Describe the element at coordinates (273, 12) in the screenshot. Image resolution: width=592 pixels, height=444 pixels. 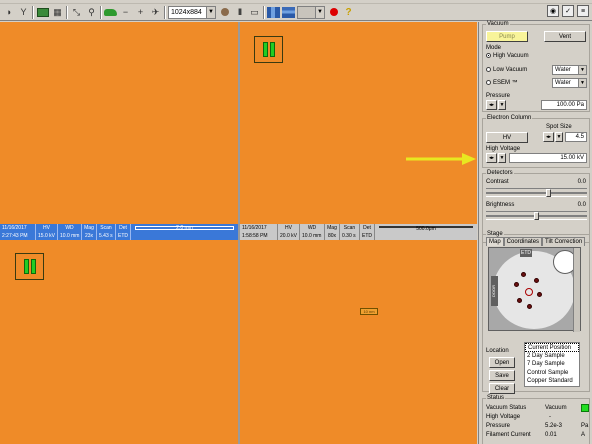
I see `scan-speed-slow-icon` at that location.